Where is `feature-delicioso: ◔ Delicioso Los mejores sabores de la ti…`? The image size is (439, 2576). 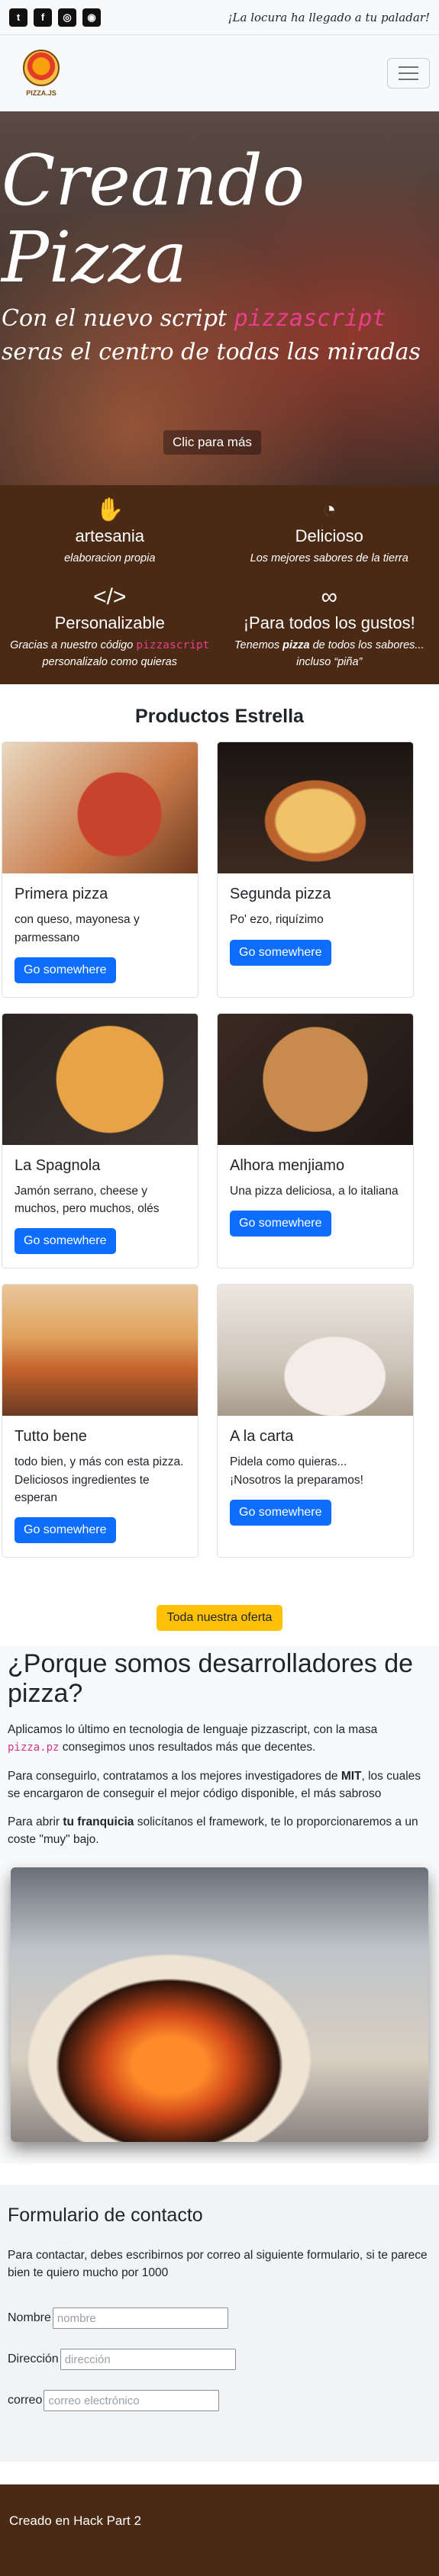
feature-delicioso: ◔ Delicioso Los mejores sabores de la ti… is located at coordinates (329, 532).